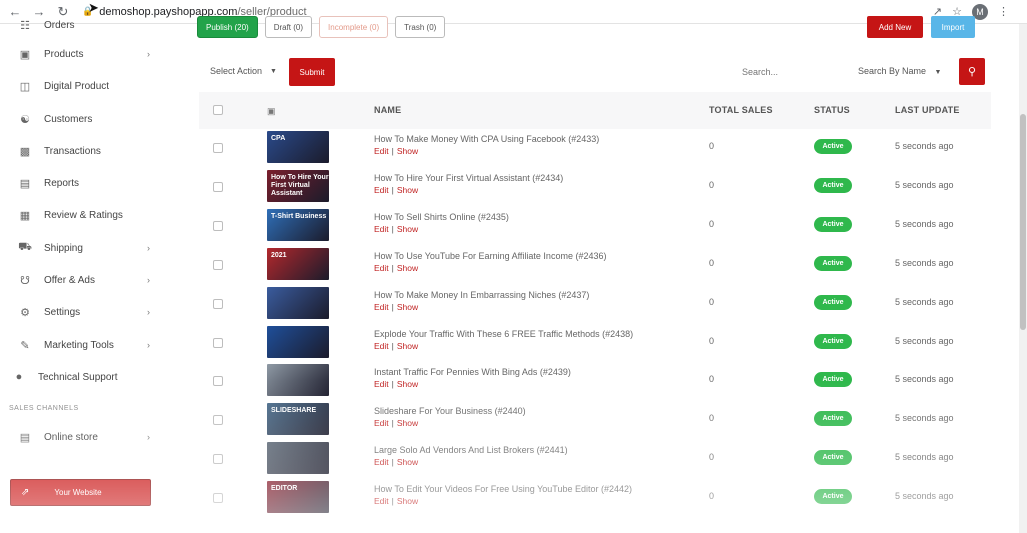  What do you see at coordinates (712, 496) in the screenshot?
I see `total-sales-value: 0` at bounding box center [712, 496].